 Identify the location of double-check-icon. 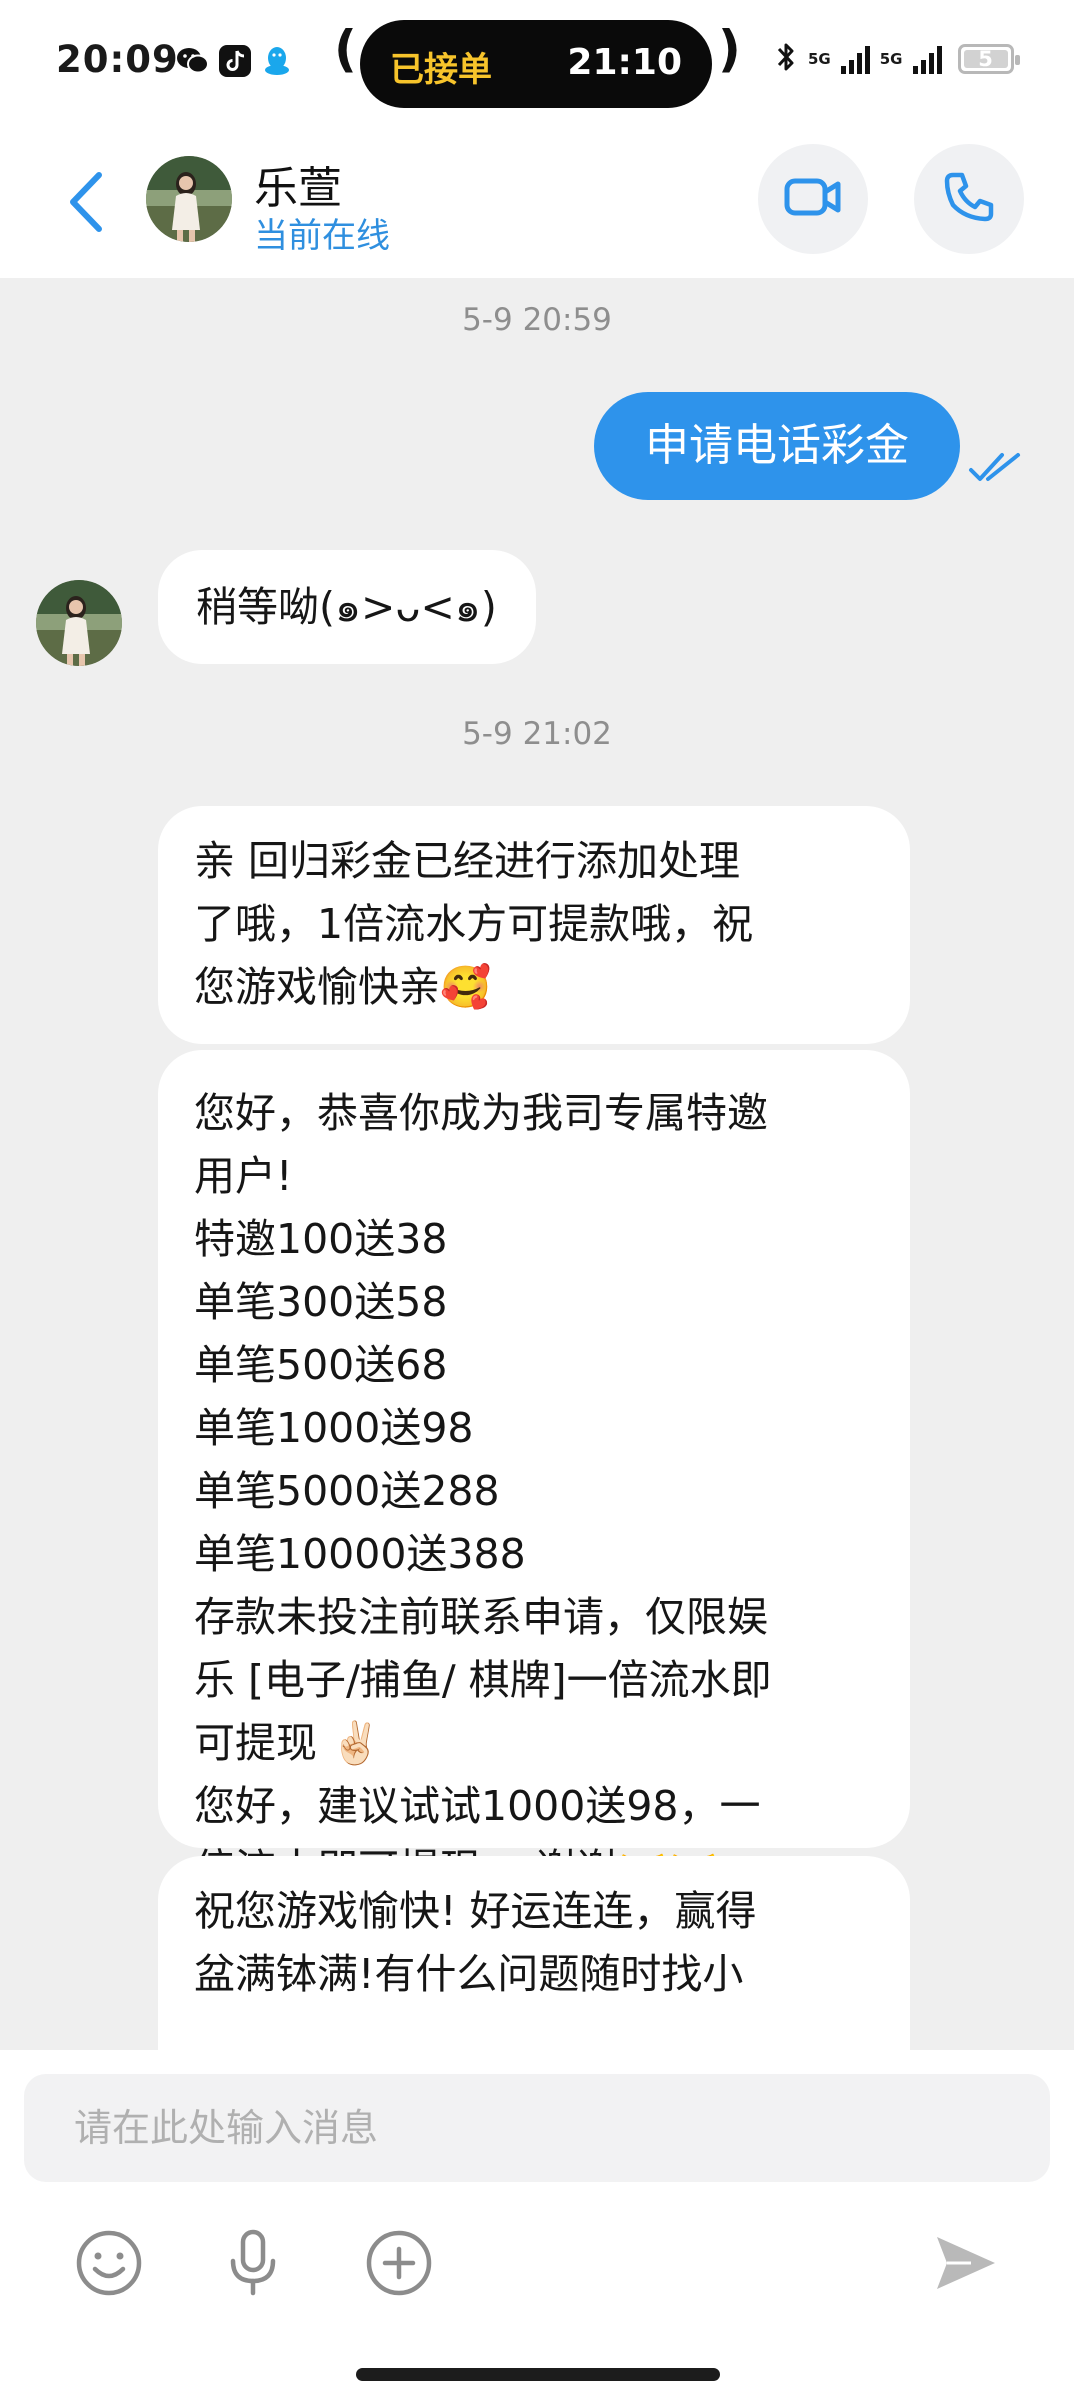
(996, 469).